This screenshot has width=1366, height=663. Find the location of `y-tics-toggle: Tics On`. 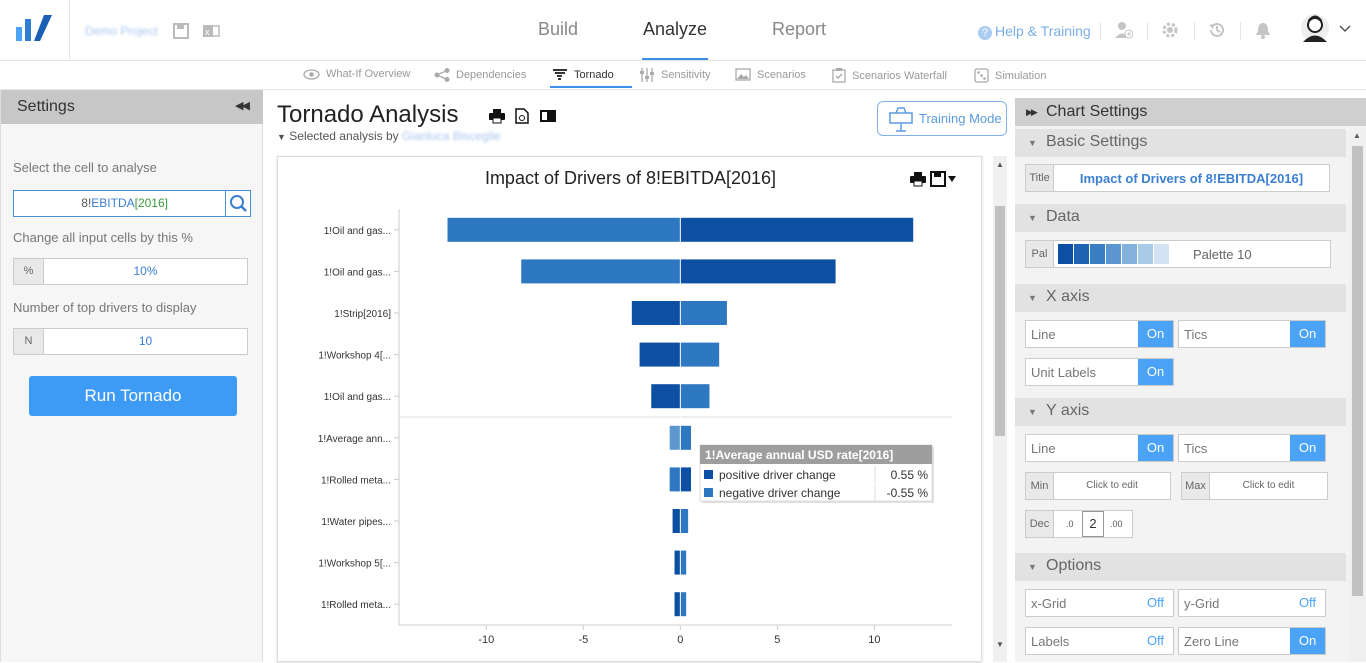

y-tics-toggle: Tics On is located at coordinates (1252, 448).